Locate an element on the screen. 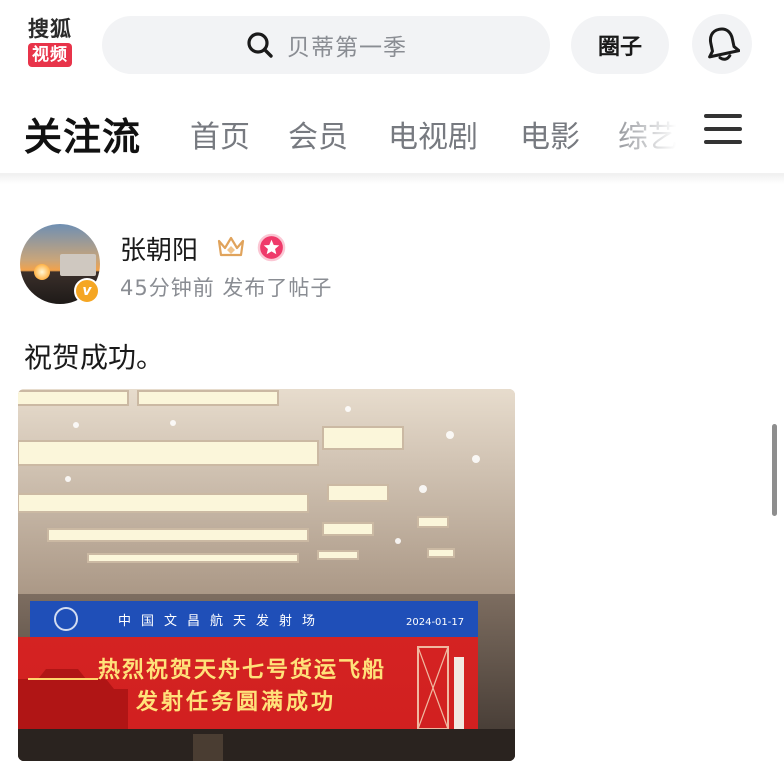 This screenshot has height=780, width=784. avatar-building-shape is located at coordinates (78, 265).